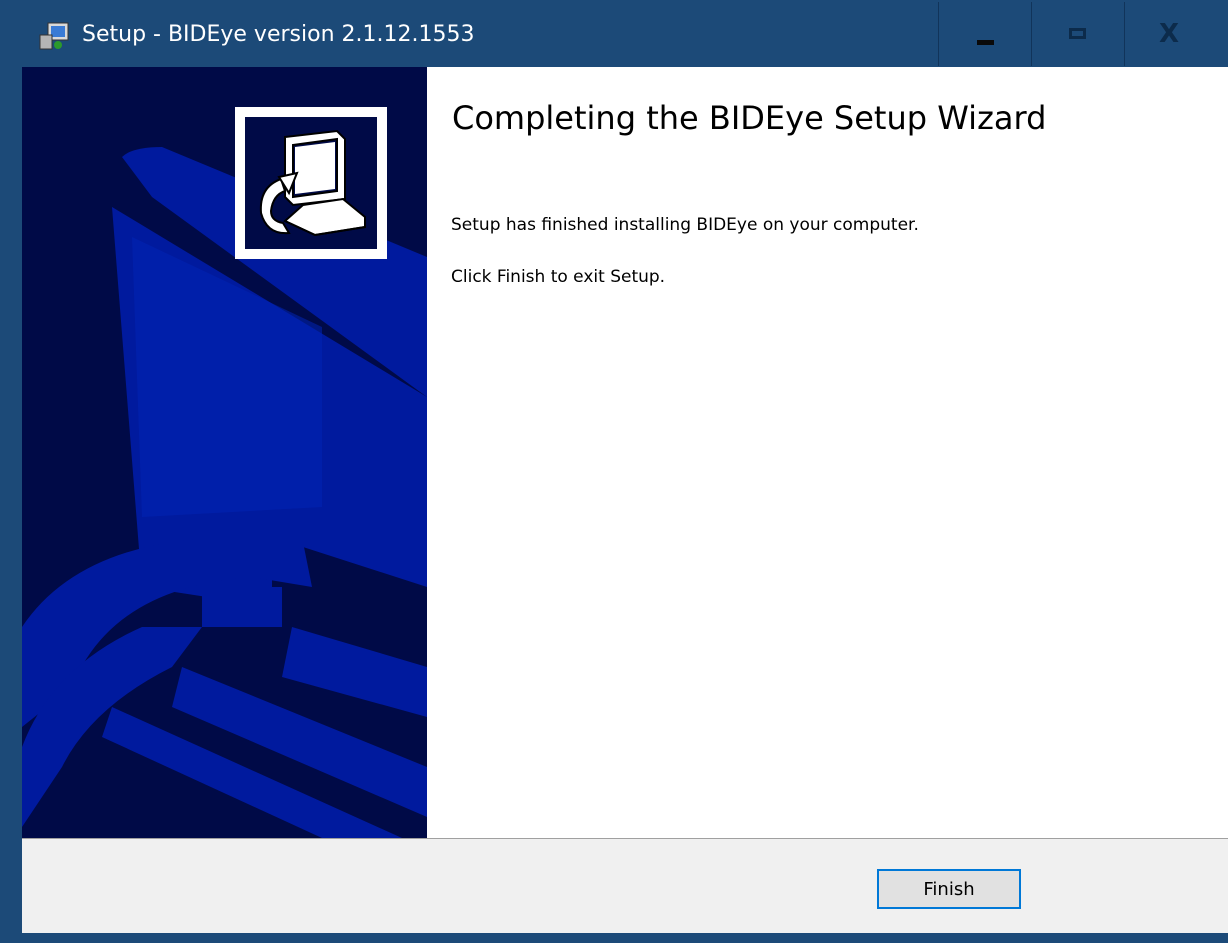 This screenshot has width=1228, height=943. I want to click on close-button: X, so click(1176, 34).